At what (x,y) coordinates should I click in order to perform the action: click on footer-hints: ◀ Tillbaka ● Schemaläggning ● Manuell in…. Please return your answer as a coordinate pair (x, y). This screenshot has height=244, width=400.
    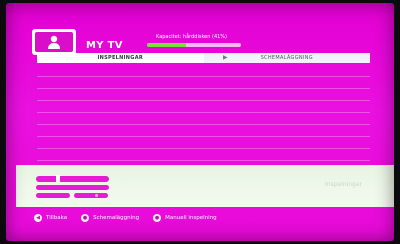
    Looking at the image, I should click on (204, 218).